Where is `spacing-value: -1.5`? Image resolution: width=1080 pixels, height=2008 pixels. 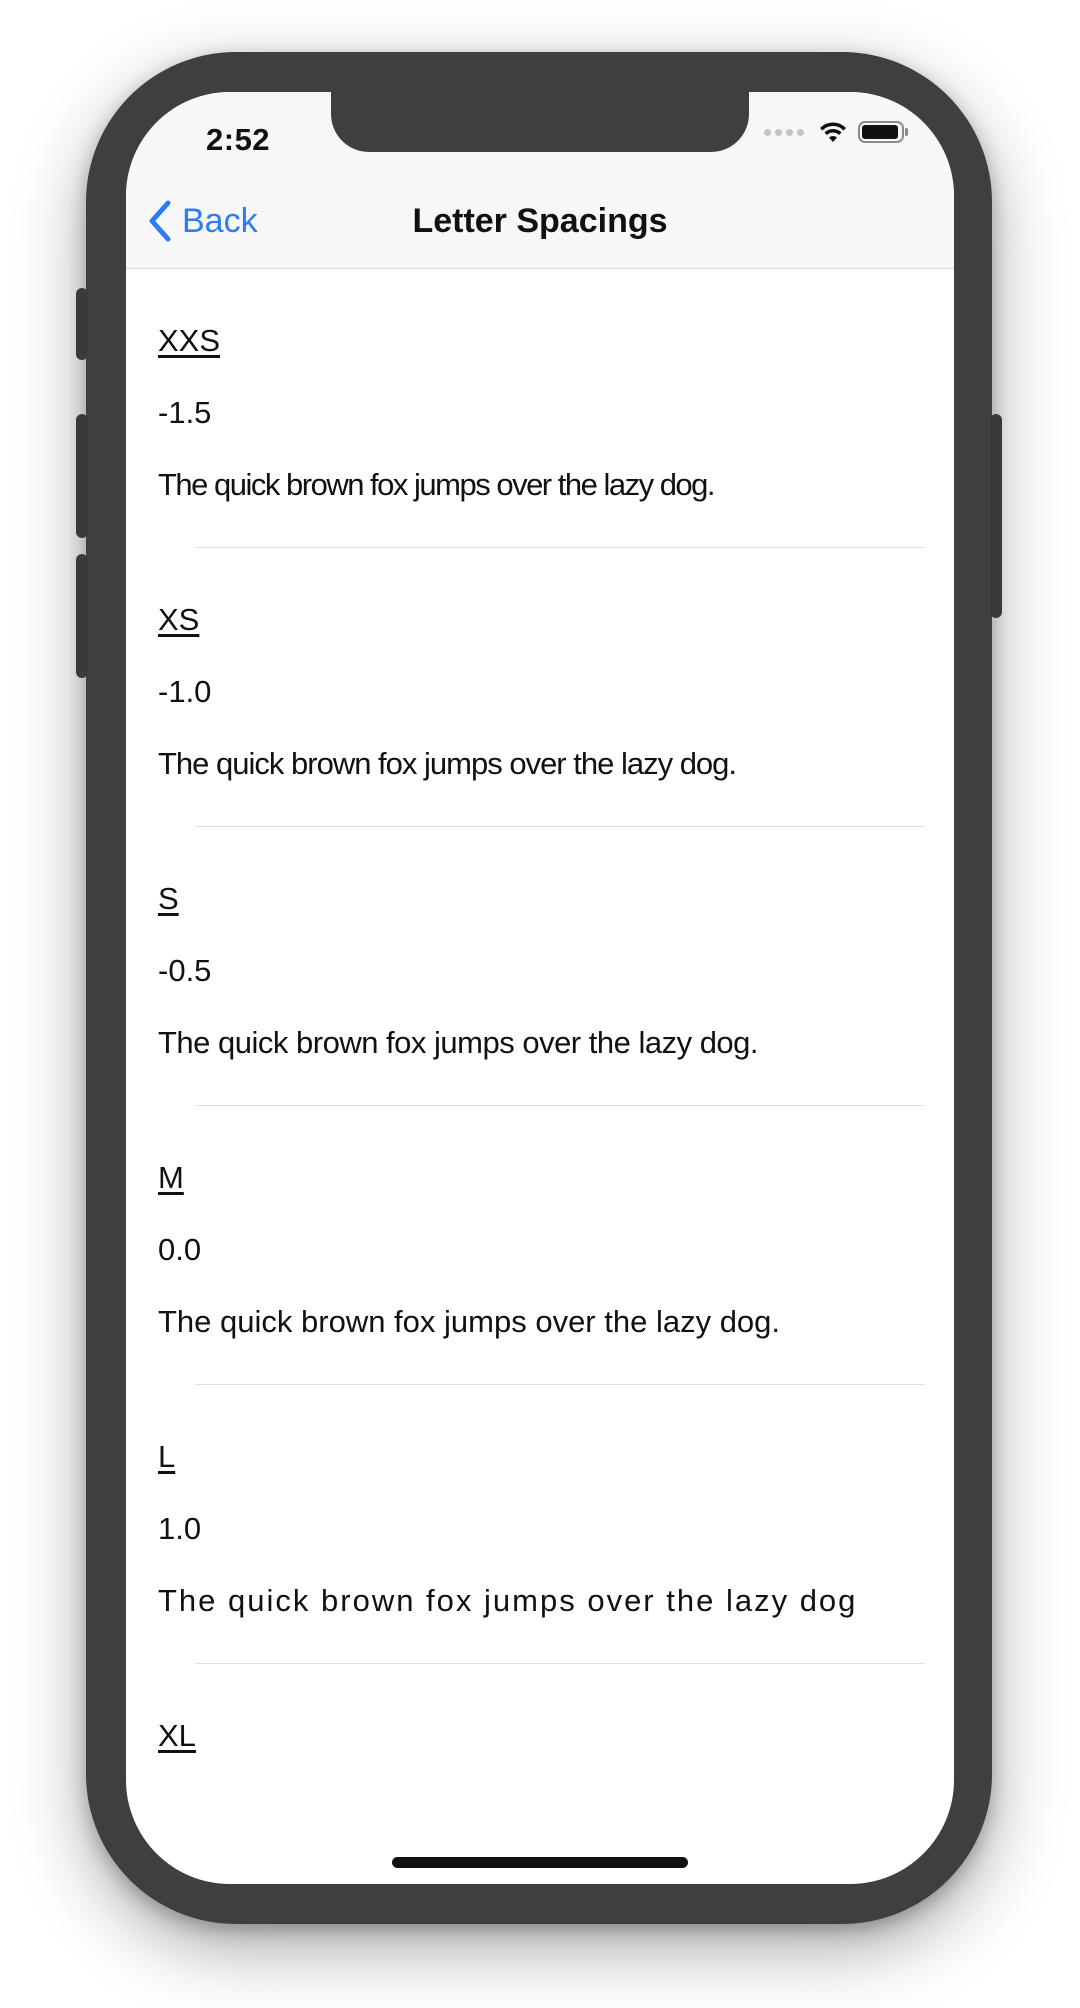
spacing-value: -1.5 is located at coordinates (185, 412).